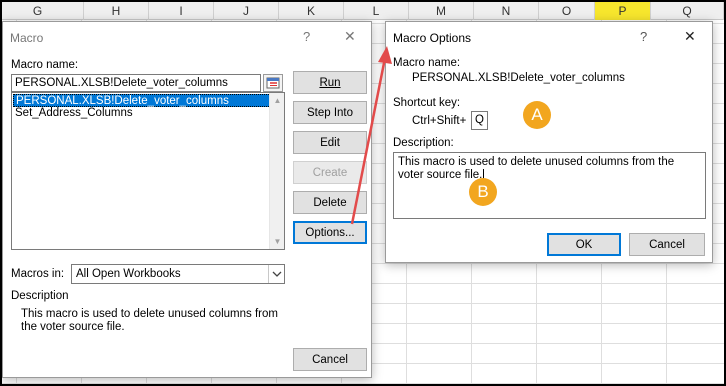 The height and width of the screenshot is (386, 726). I want to click on column-header: N, so click(506, 11).